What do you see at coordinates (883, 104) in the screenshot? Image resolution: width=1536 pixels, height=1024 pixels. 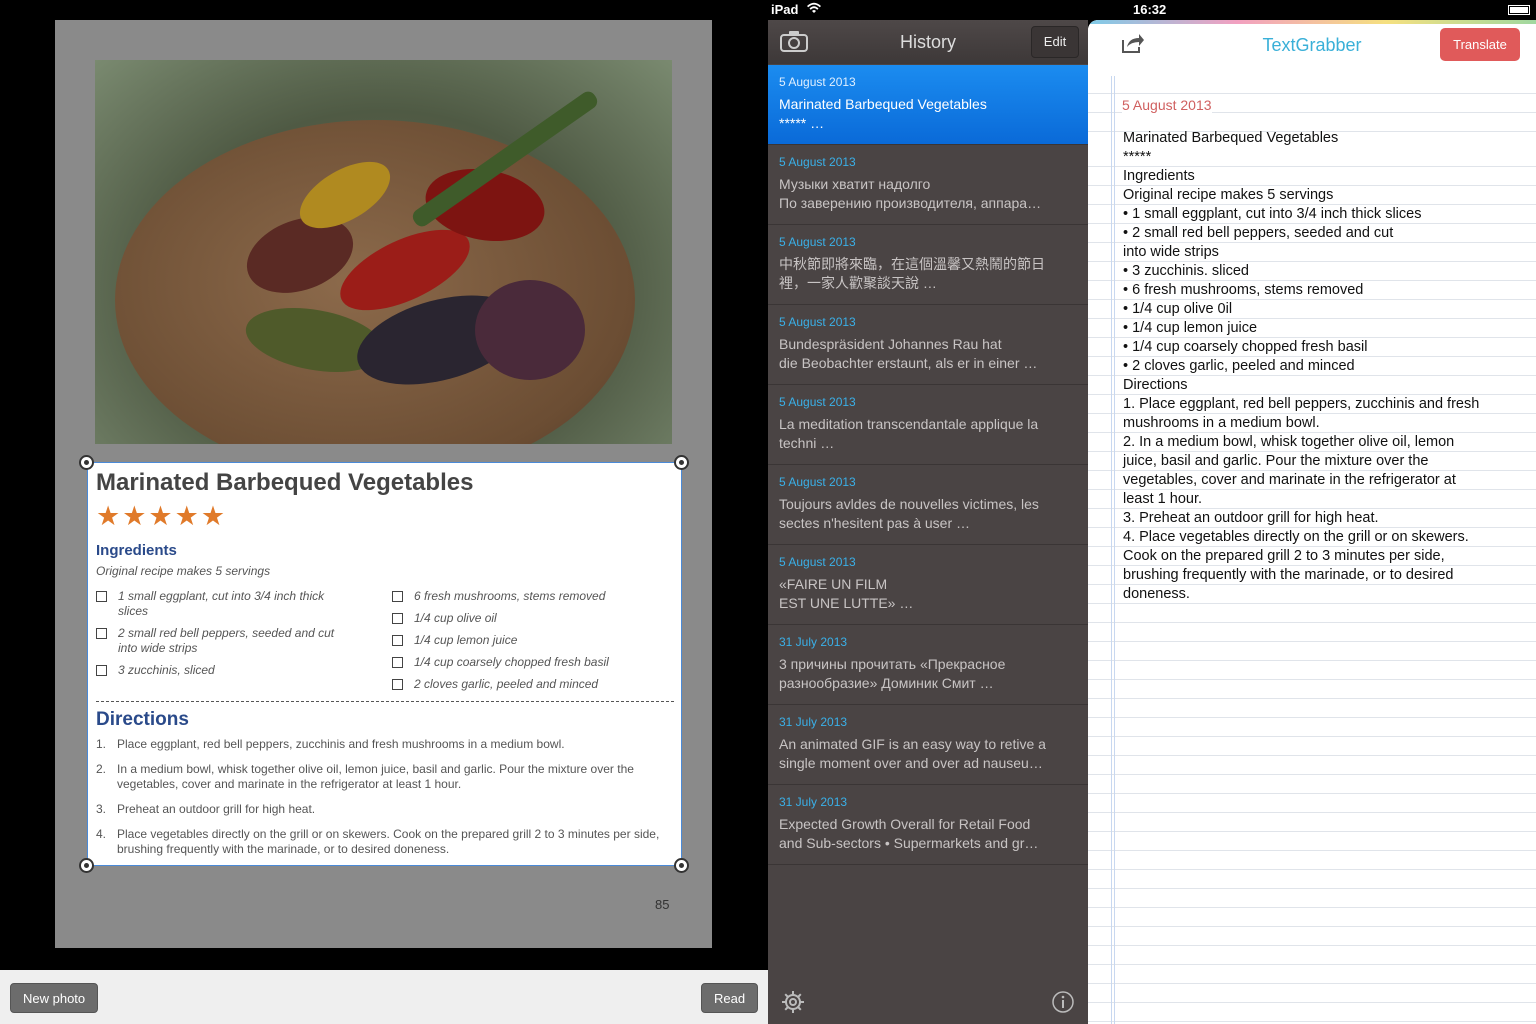 I see `history-line-1: Marinated Barbequed Vegetables` at bounding box center [883, 104].